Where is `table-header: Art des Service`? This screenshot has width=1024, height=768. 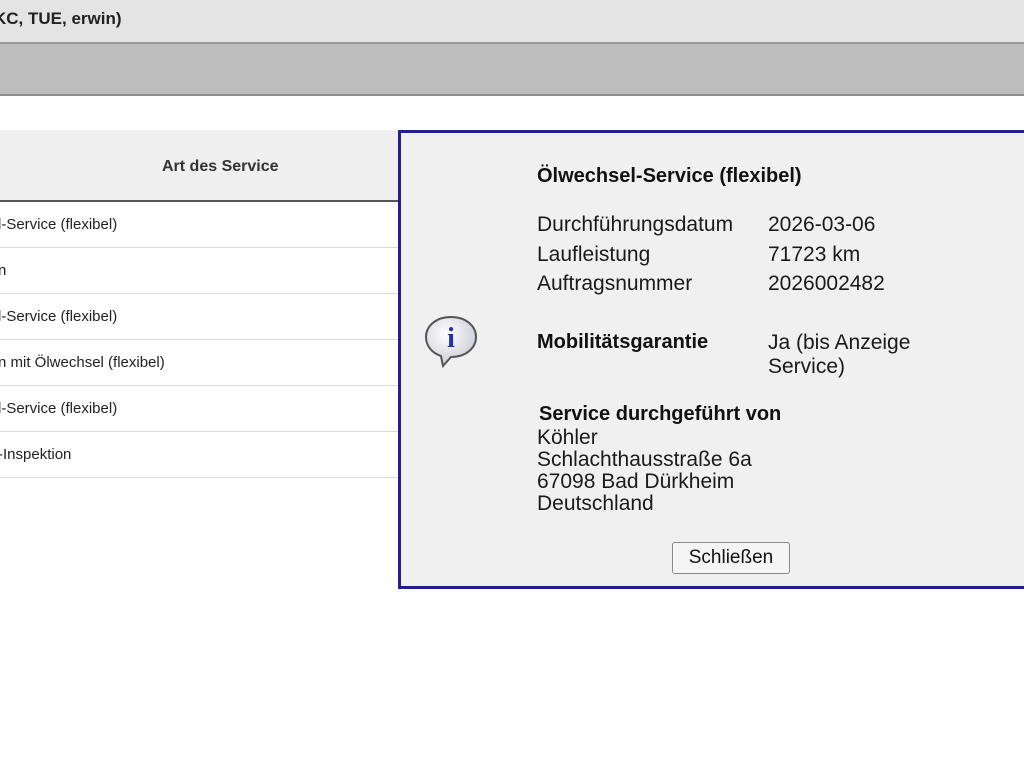 table-header: Art des Service is located at coordinates (199, 166).